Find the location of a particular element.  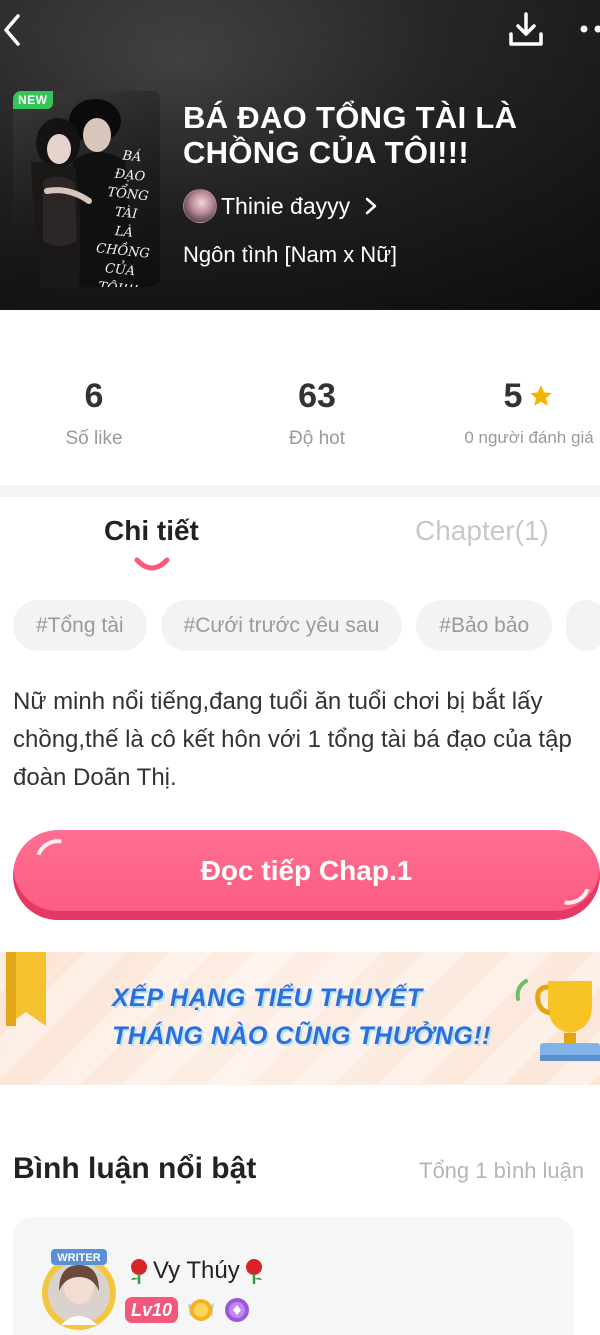

author-link: Thinie đayyy is located at coordinates (280, 206).